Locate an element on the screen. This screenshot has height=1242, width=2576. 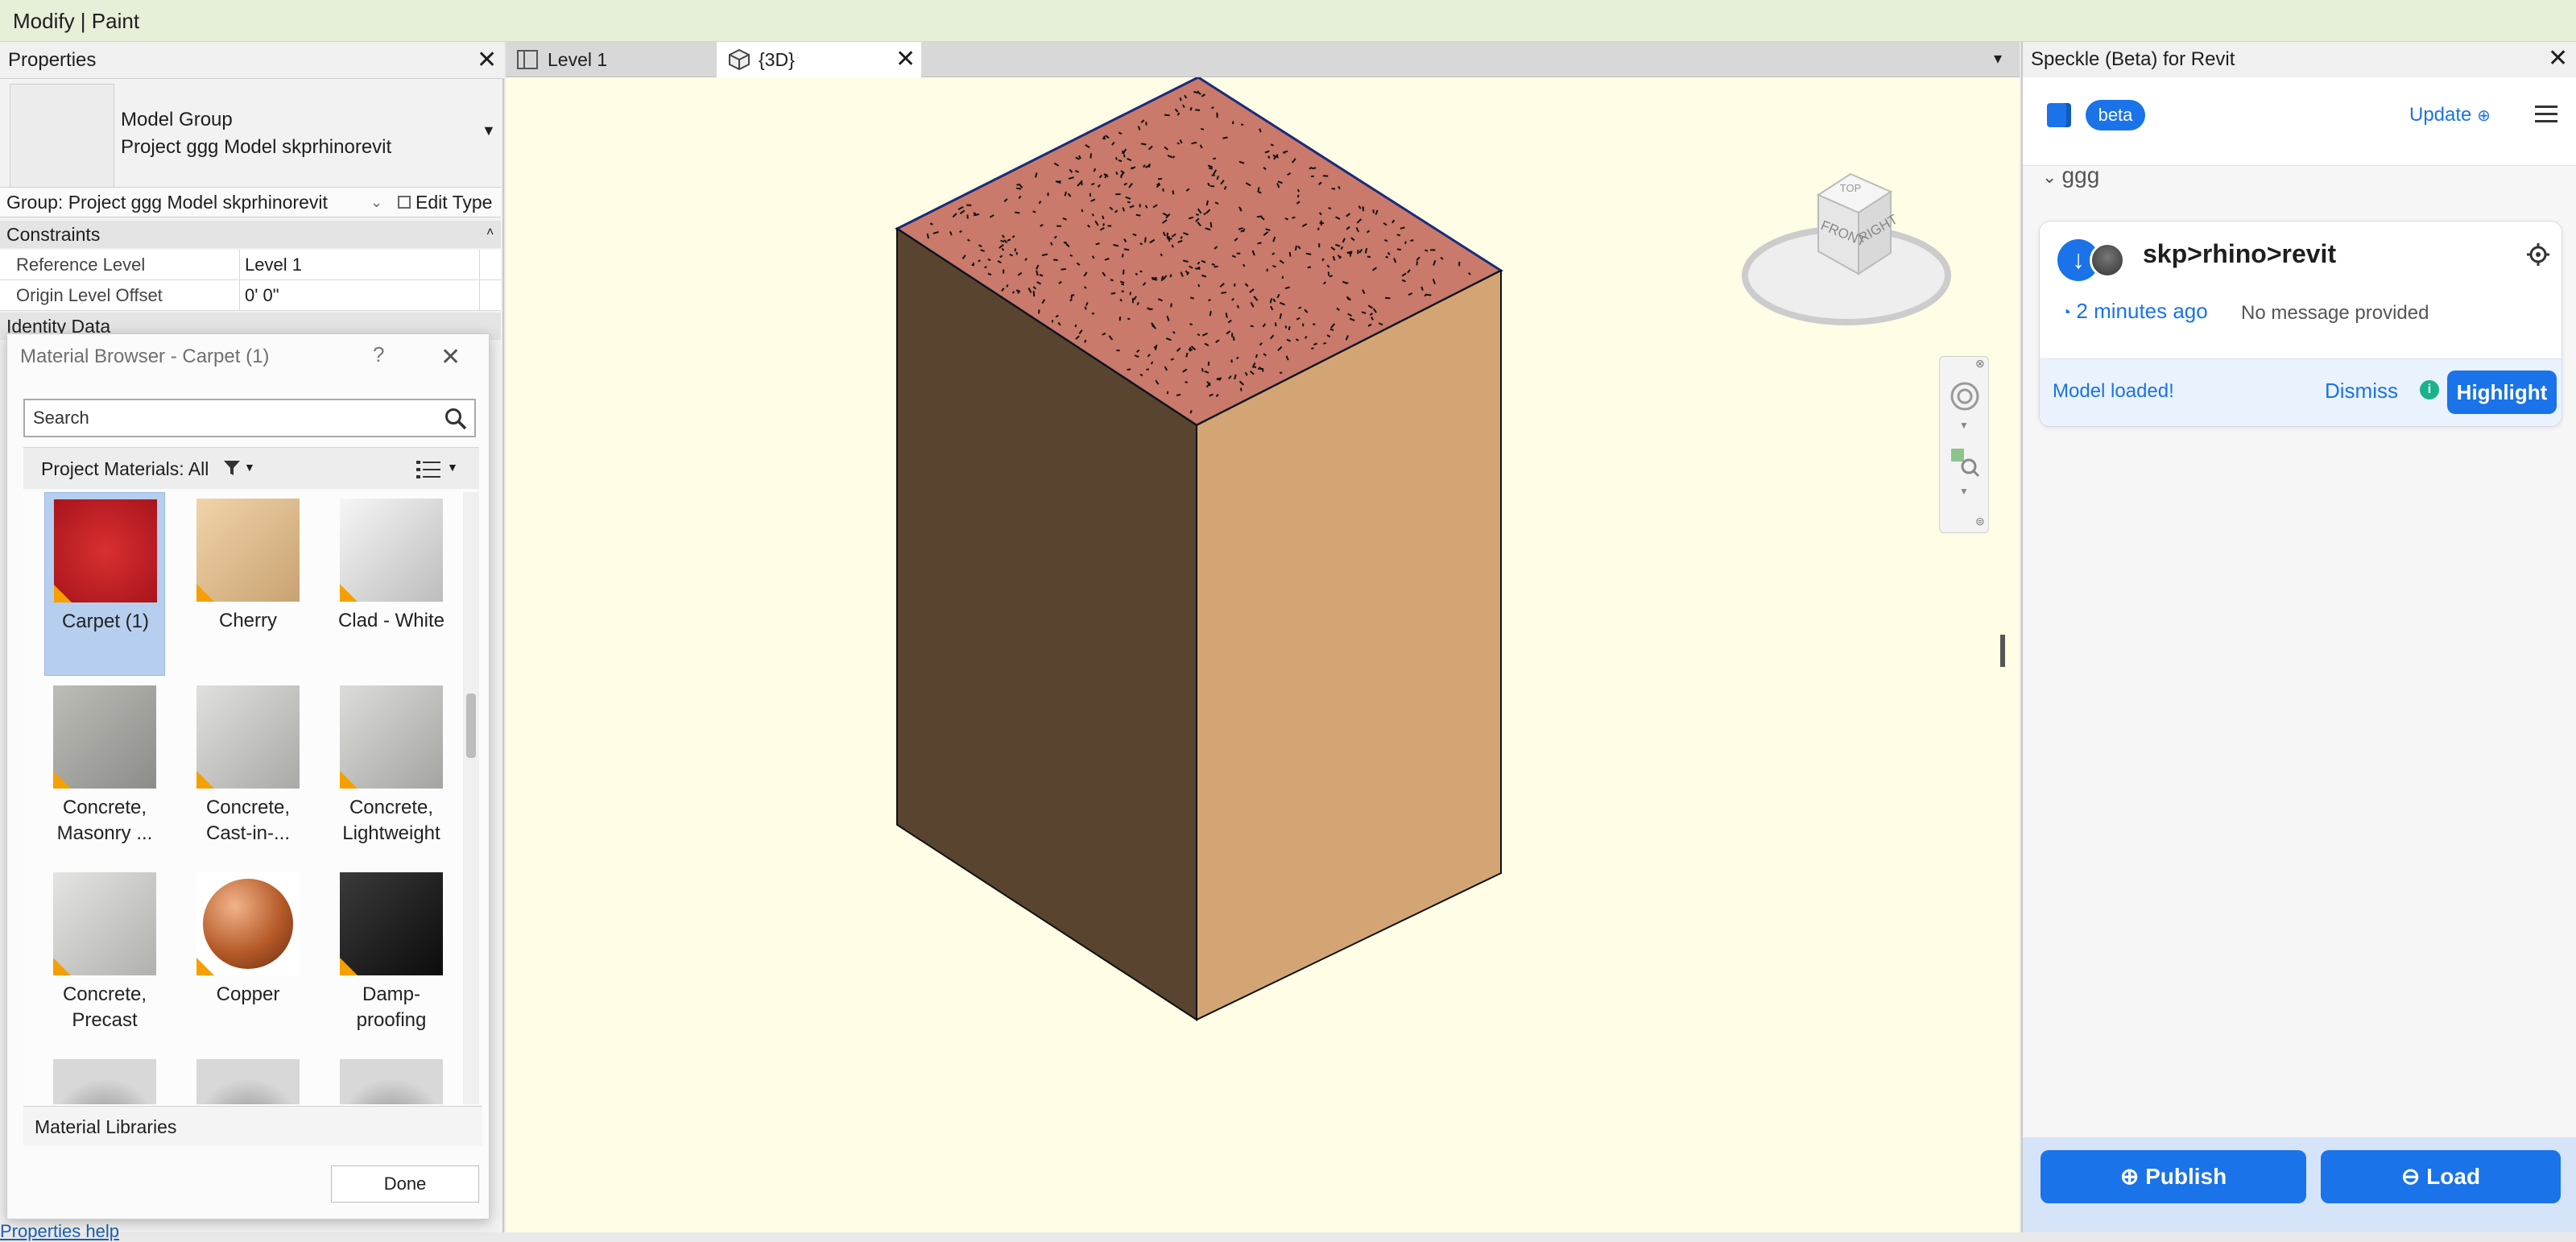
material-scrollbar is located at coordinates (471, 798).